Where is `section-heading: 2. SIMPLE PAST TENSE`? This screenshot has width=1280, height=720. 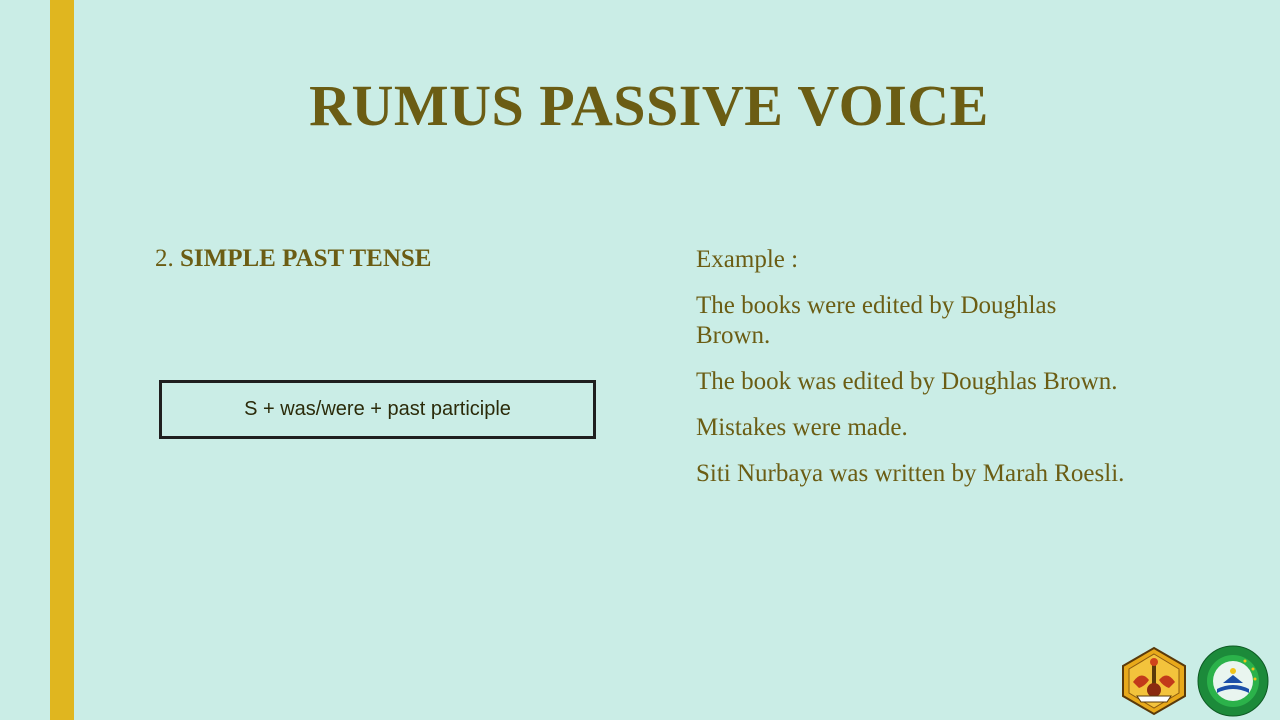
section-heading: 2. SIMPLE PAST TENSE is located at coordinates (293, 259).